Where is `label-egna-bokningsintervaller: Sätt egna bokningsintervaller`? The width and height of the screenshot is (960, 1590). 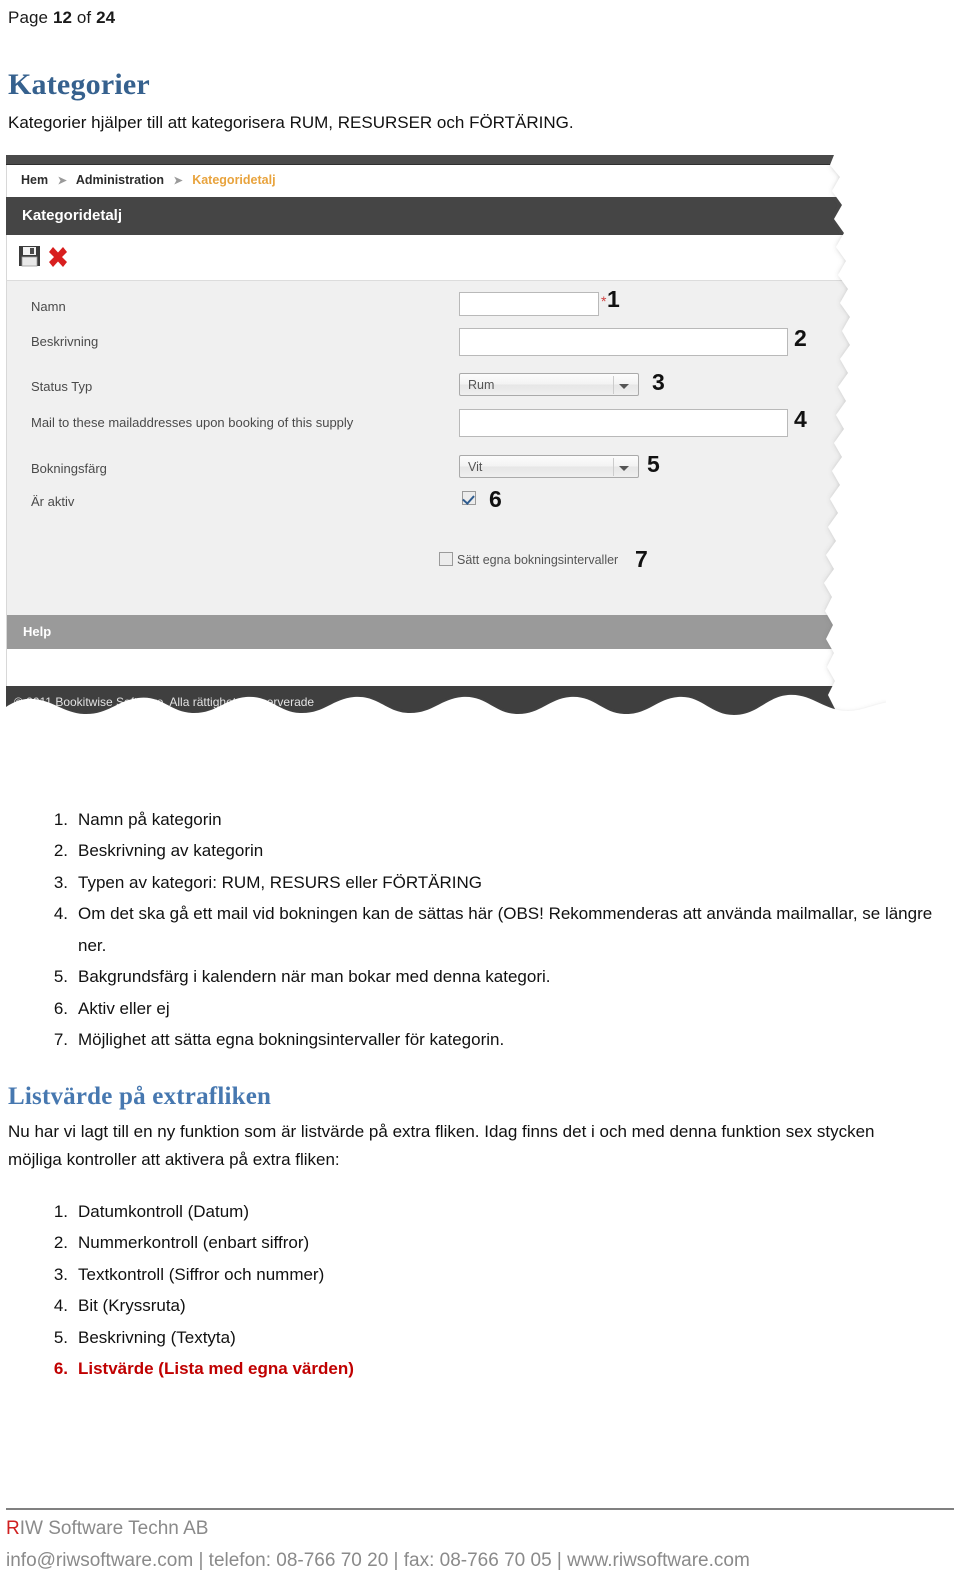
label-egna-bokningsintervaller: Sätt egna bokningsintervaller is located at coordinates (538, 560).